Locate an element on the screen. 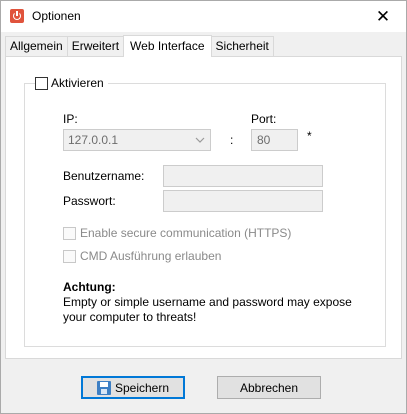 The width and height of the screenshot is (407, 414). tab-web-interface: Web Interface is located at coordinates (167, 46).